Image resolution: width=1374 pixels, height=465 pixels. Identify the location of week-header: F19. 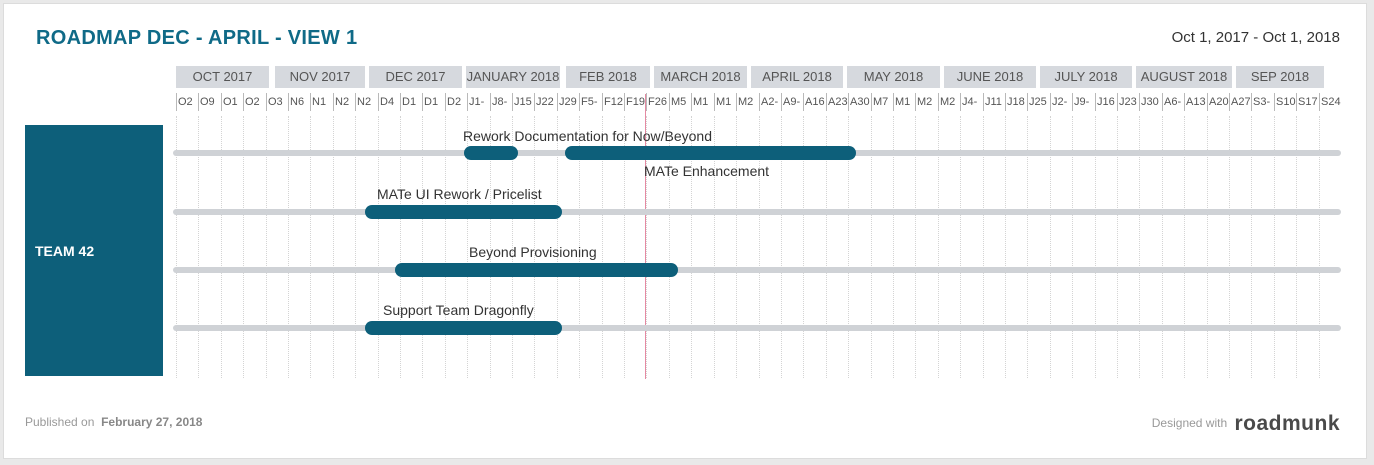
(635, 102).